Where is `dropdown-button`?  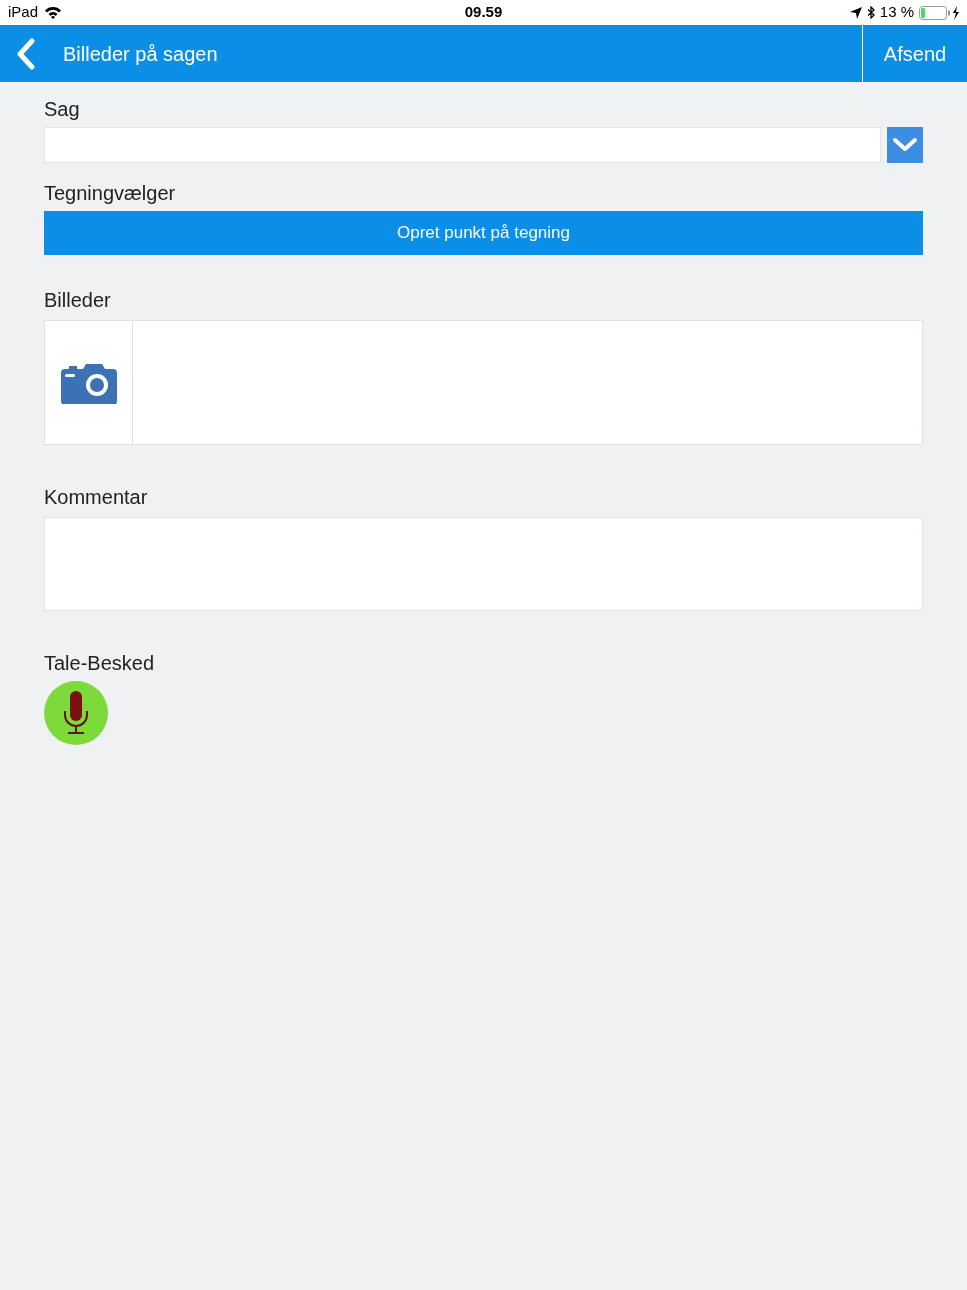
dropdown-button is located at coordinates (905, 145).